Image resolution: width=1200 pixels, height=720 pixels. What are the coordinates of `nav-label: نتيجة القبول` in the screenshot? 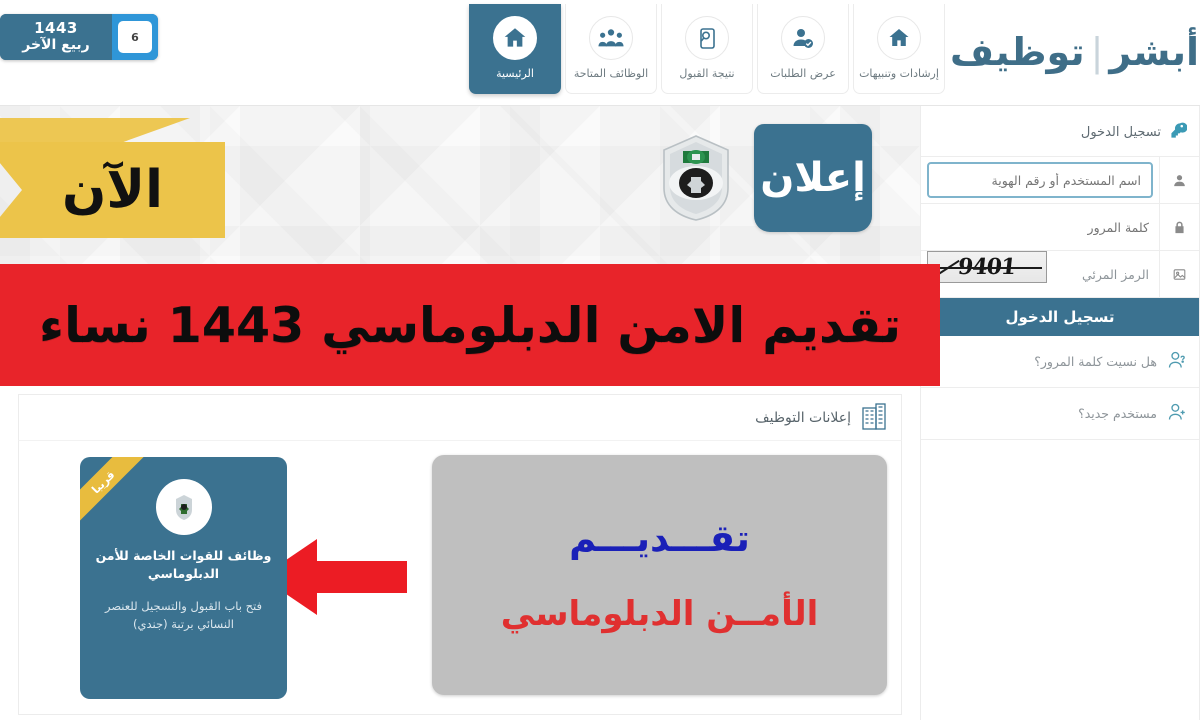 It's located at (707, 73).